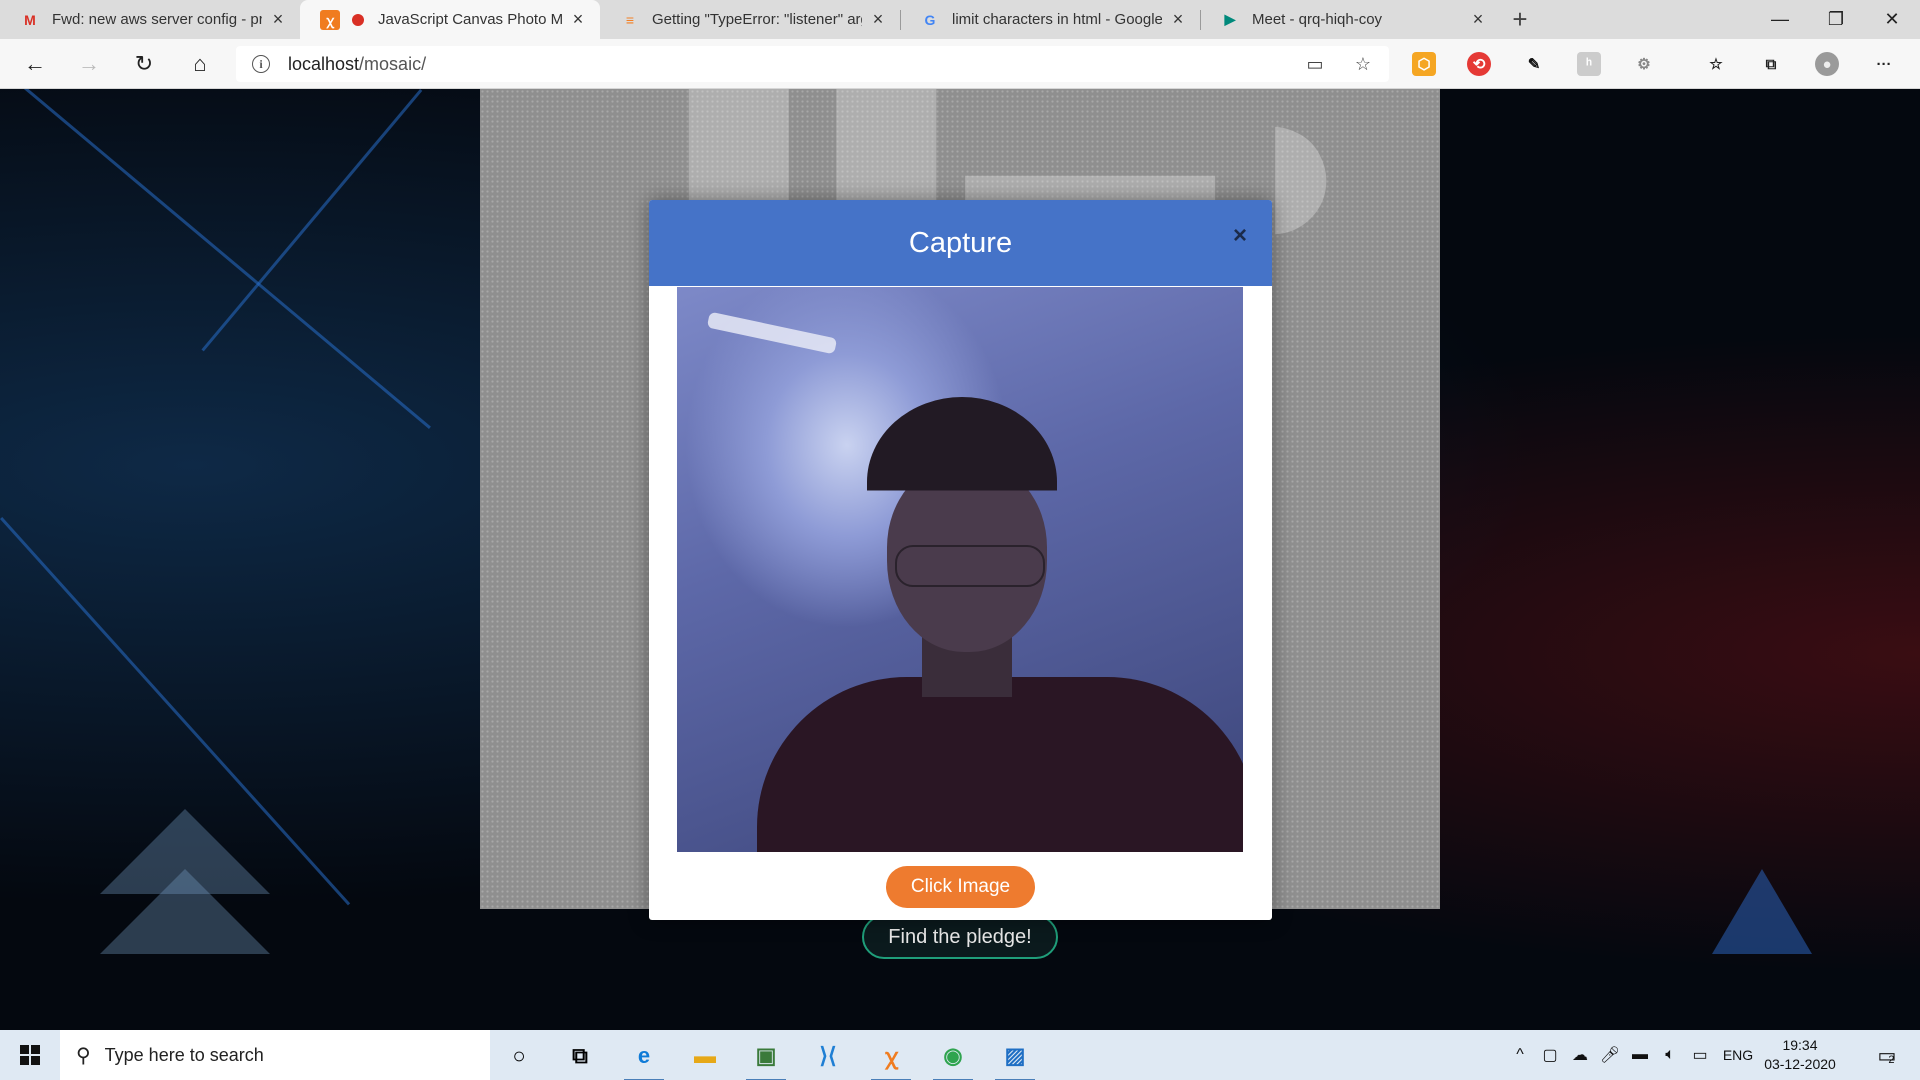 This screenshot has height=1080, width=1920. What do you see at coordinates (960, 887) in the screenshot?
I see `click-image-button: Click Image` at bounding box center [960, 887].